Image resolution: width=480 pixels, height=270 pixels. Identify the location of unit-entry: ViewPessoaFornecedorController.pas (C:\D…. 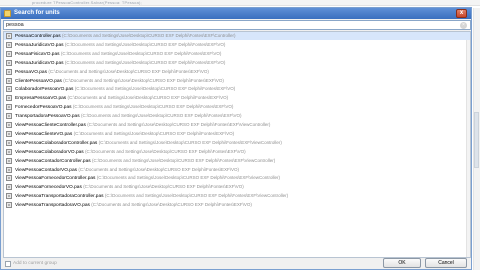
(147, 178).